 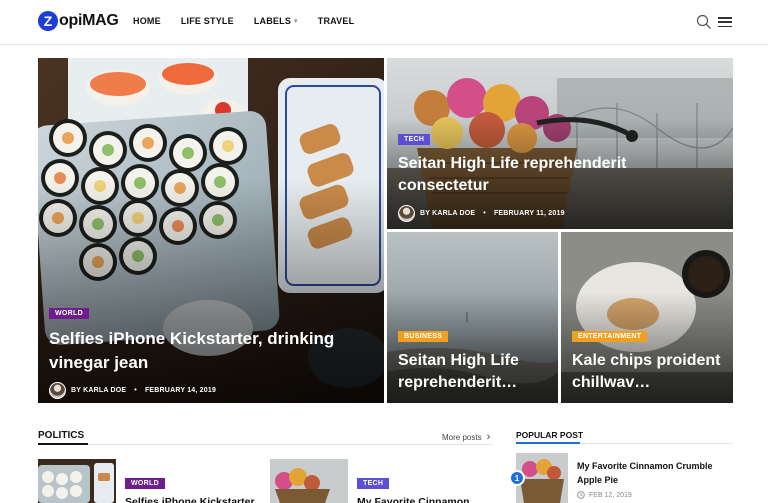 I want to click on post-meta: BY KARLA DOE • FEBRUARY 14, 2019, so click(x=211, y=390).